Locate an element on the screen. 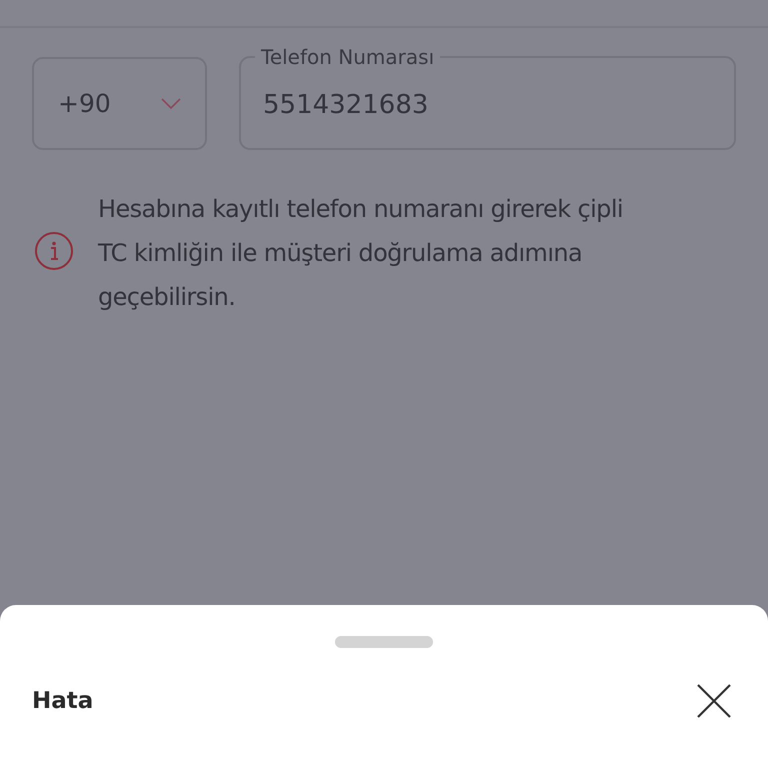 The height and width of the screenshot is (768, 768). country-code-select: +90 is located at coordinates (119, 103).